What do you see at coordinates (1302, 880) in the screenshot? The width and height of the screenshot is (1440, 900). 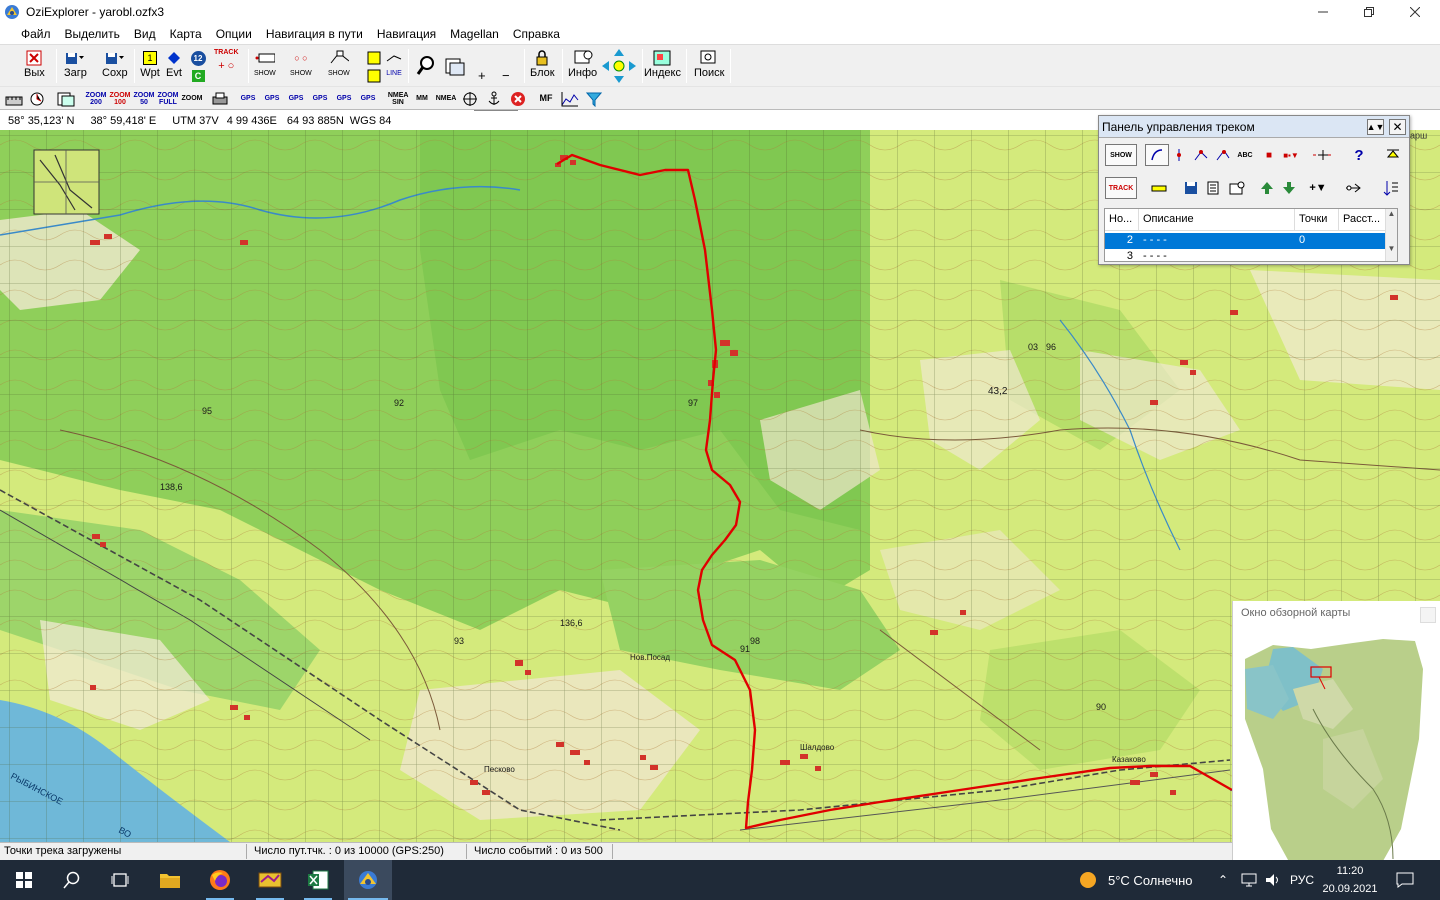 I see `language-indicator: РУС` at bounding box center [1302, 880].